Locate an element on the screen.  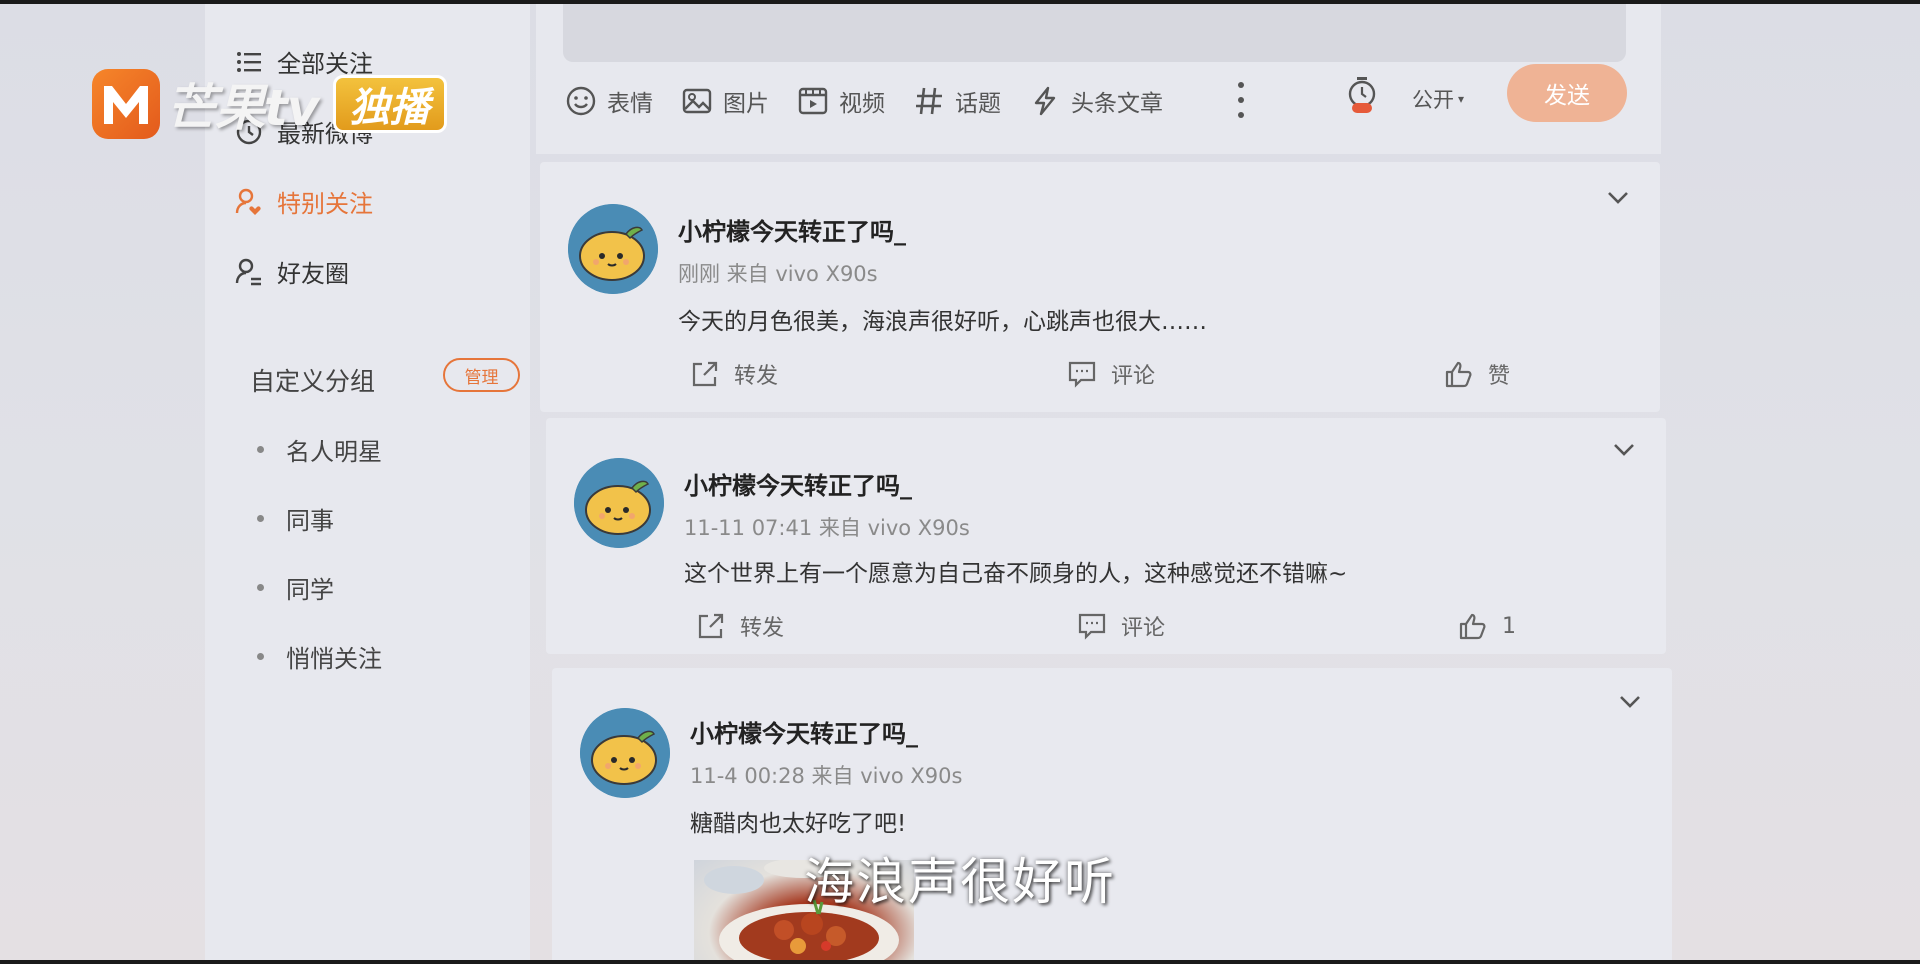
logo-text: 芒果tv is located at coordinates (242, 108).